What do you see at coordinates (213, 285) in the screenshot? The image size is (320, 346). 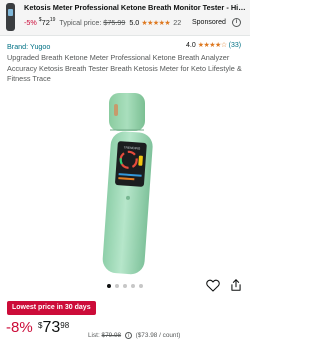 I see `heart-icon` at bounding box center [213, 285].